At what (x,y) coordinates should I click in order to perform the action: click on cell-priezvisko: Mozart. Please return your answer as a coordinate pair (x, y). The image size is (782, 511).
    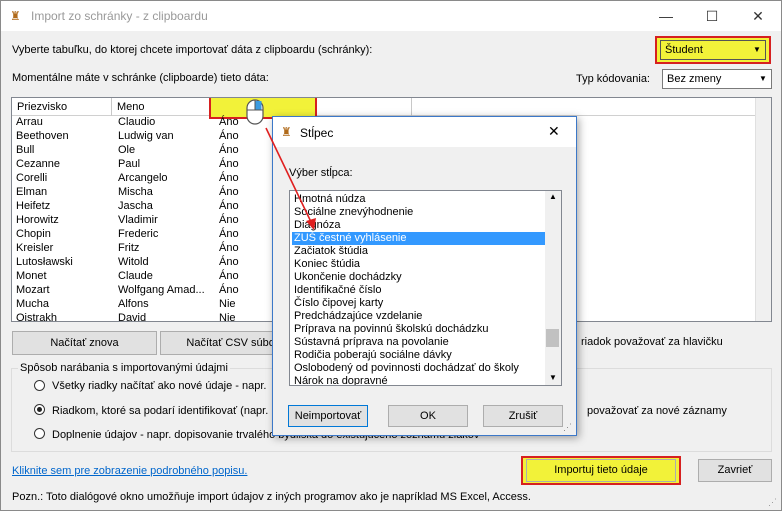
    Looking at the image, I should click on (33, 290).